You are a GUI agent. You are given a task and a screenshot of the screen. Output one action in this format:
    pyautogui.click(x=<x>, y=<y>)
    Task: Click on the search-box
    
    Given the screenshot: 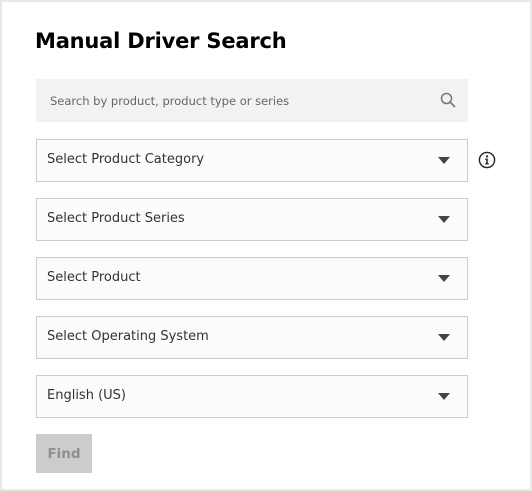 What is the action you would take?
    pyautogui.click(x=252, y=100)
    